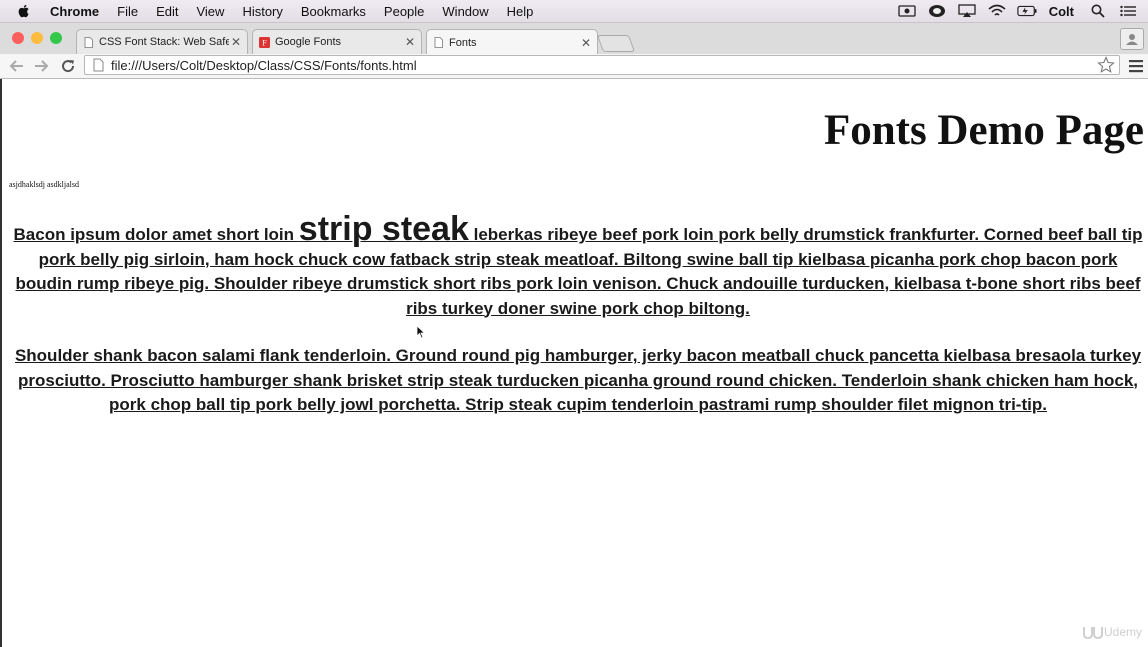  What do you see at coordinates (421, 332) in the screenshot?
I see `mouse-cursor-icon` at bounding box center [421, 332].